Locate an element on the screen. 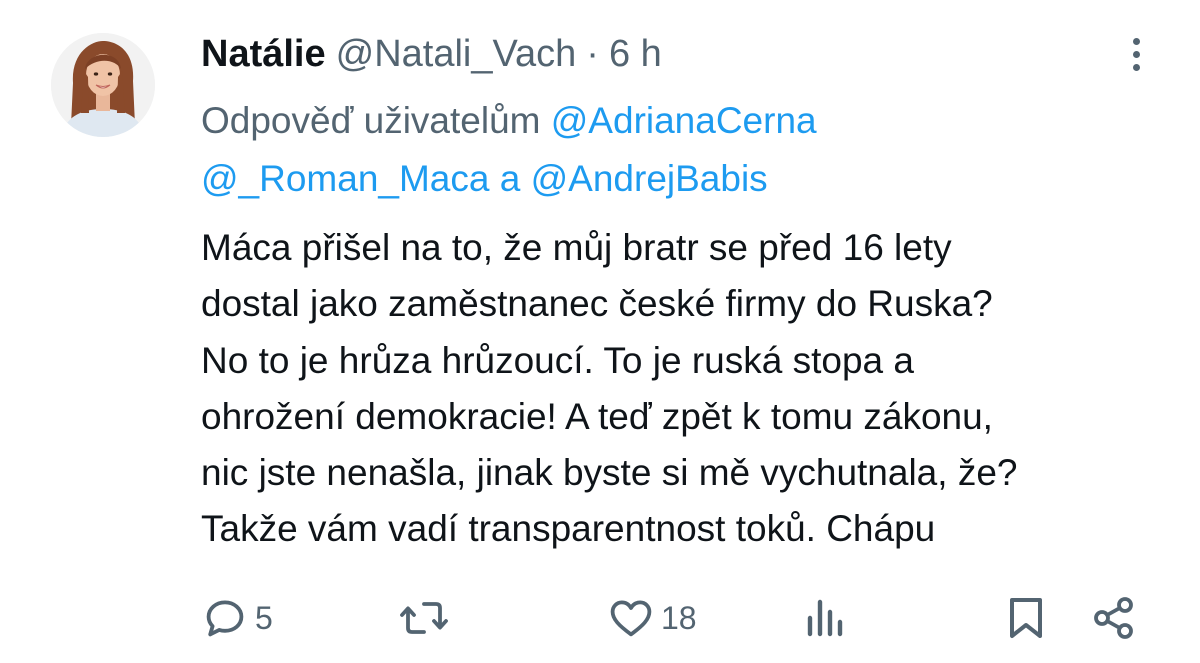 The width and height of the screenshot is (1200, 663). share-button is located at coordinates (1114, 618).